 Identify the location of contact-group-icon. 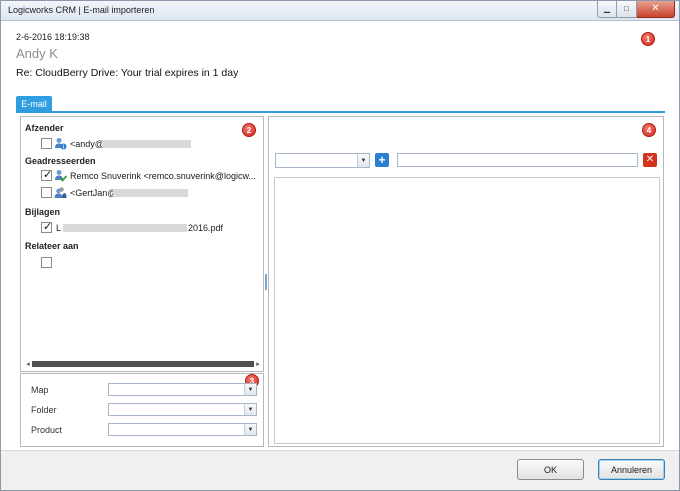
(60, 192).